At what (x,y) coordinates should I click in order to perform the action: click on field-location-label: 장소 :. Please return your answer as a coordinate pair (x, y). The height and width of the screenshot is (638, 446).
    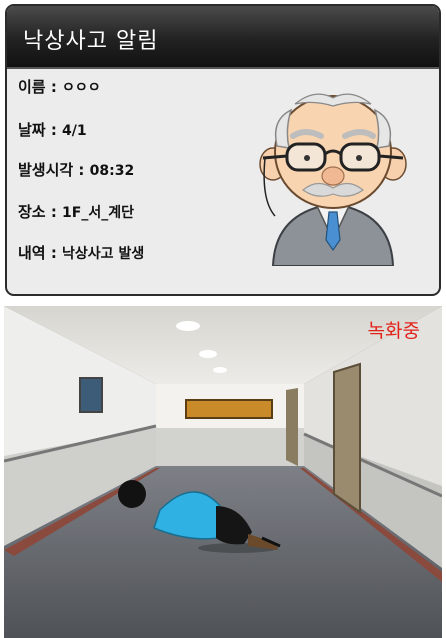
    Looking at the image, I should click on (40, 212).